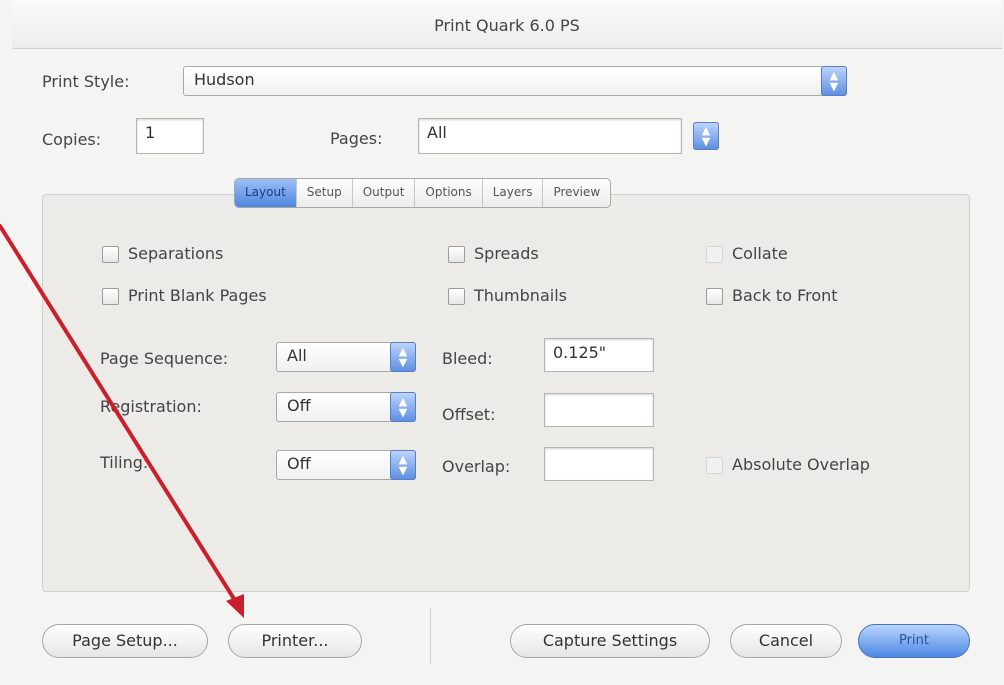 The width and height of the screenshot is (1004, 685). Describe the element at coordinates (346, 357) in the screenshot. I see `page-sequence-popup: All ▲ ▼` at that location.